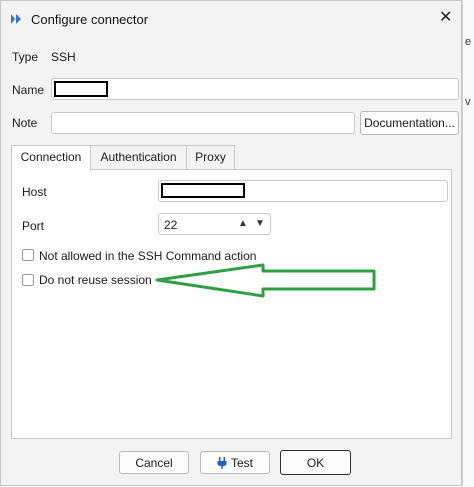 The width and height of the screenshot is (474, 487). Describe the element at coordinates (468, 42) in the screenshot. I see `background-text-fragment: e` at that location.